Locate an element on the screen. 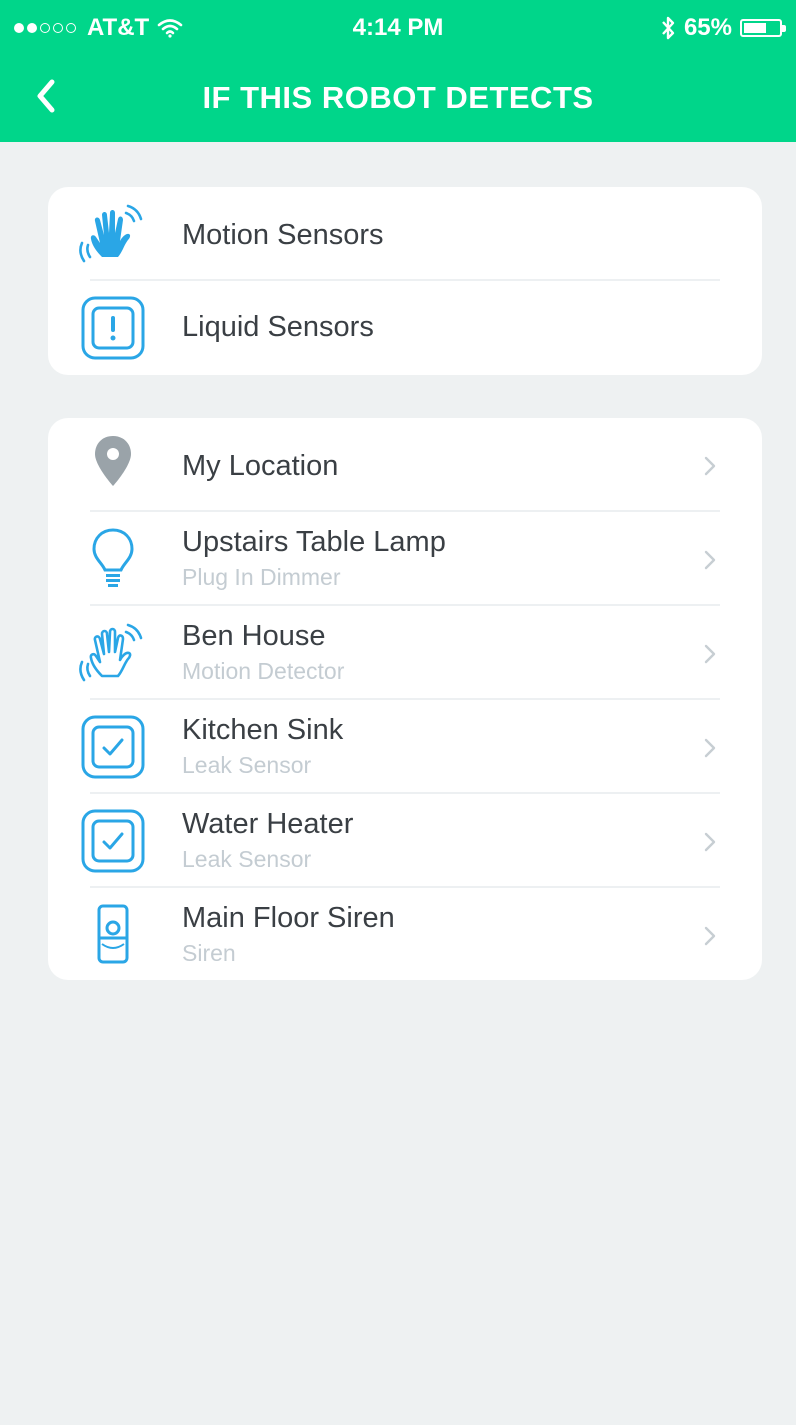 The height and width of the screenshot is (1425, 796). list-item-subtitle: Plug In Dimmer is located at coordinates (261, 577).